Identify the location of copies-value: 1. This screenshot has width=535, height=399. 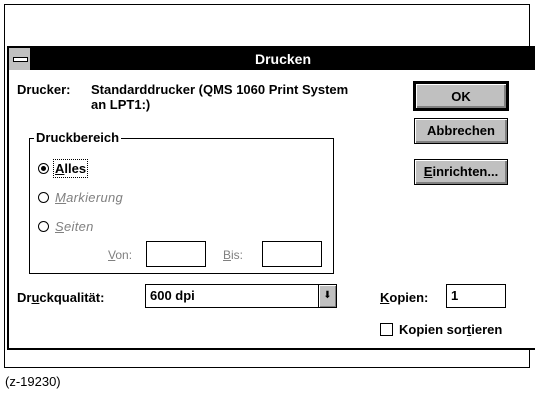
(455, 295).